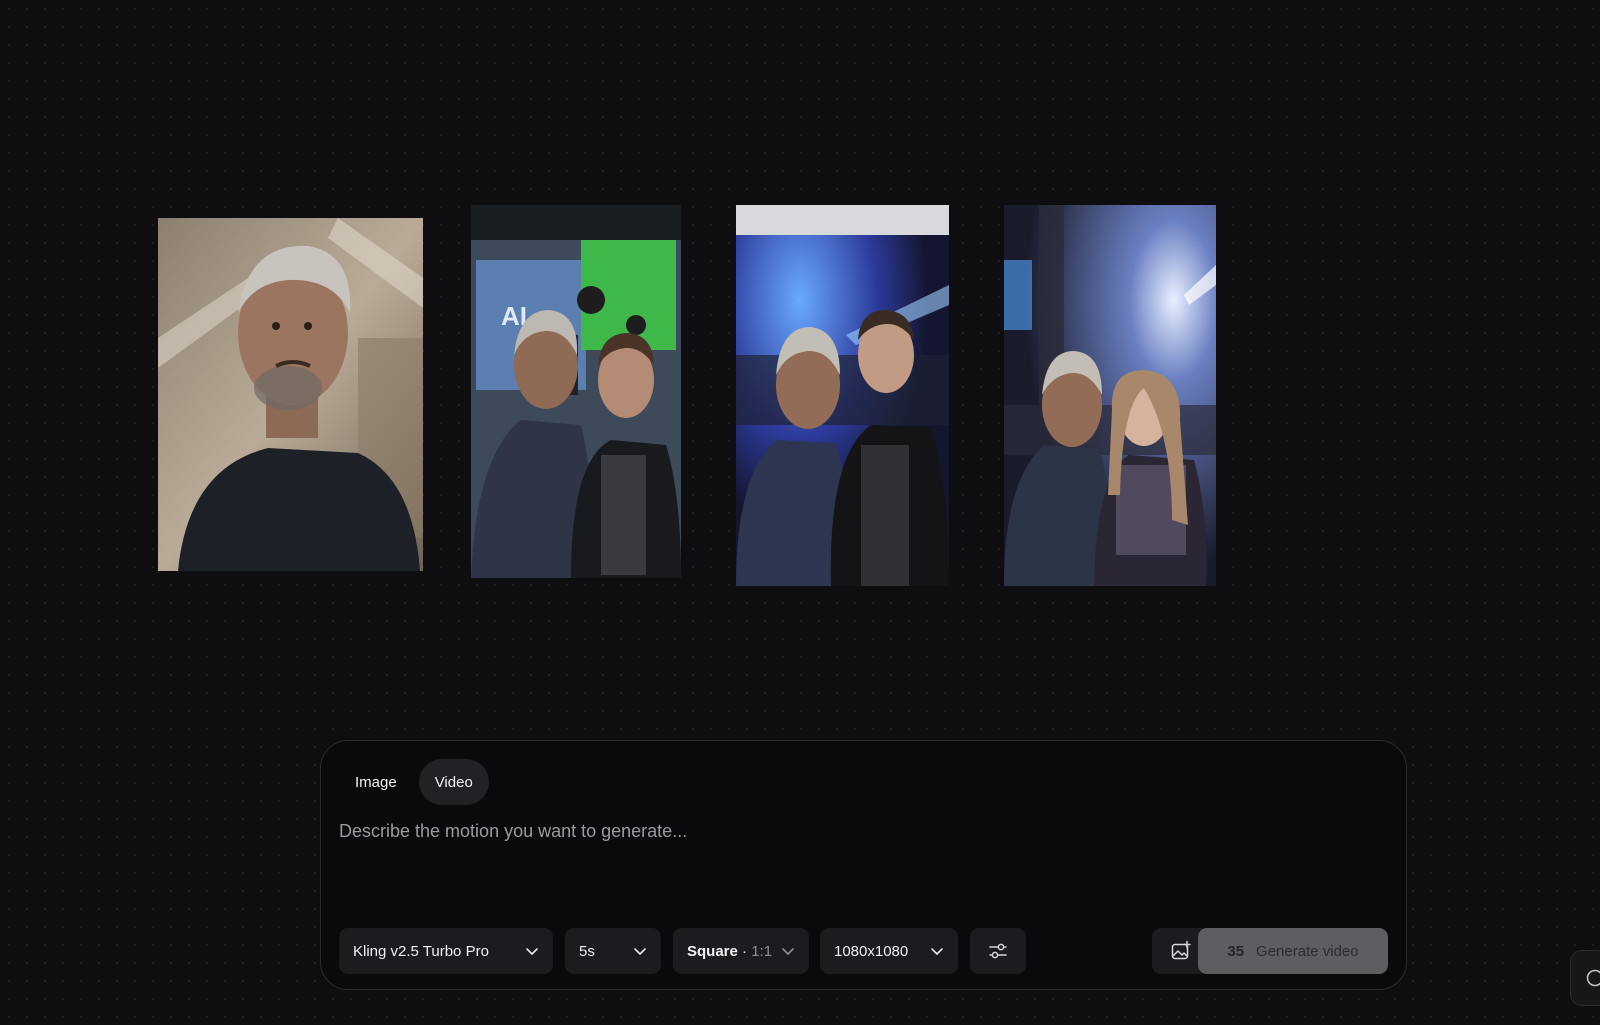  Describe the element at coordinates (613, 951) in the screenshot. I see `duration-select: 5s` at that location.